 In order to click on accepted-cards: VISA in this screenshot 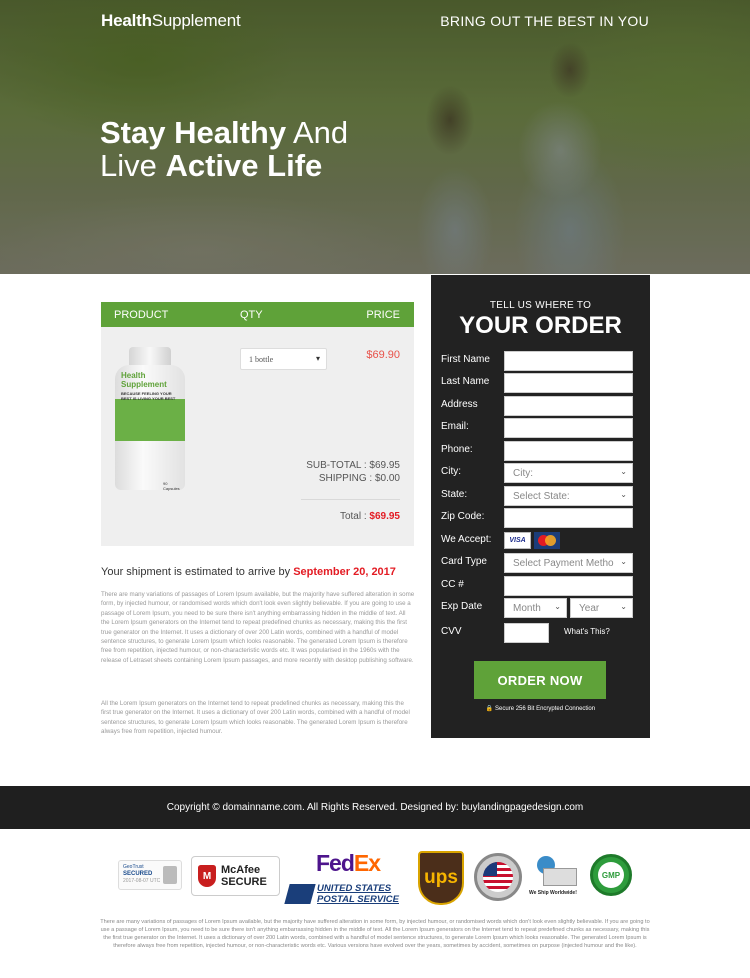, I will do `click(532, 540)`.